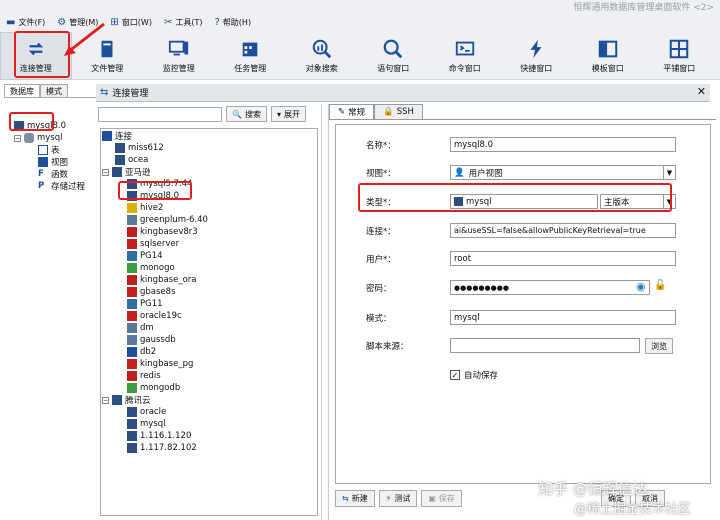 This screenshot has width=720, height=520. Describe the element at coordinates (160, 114) in the screenshot. I see `search-input` at that location.